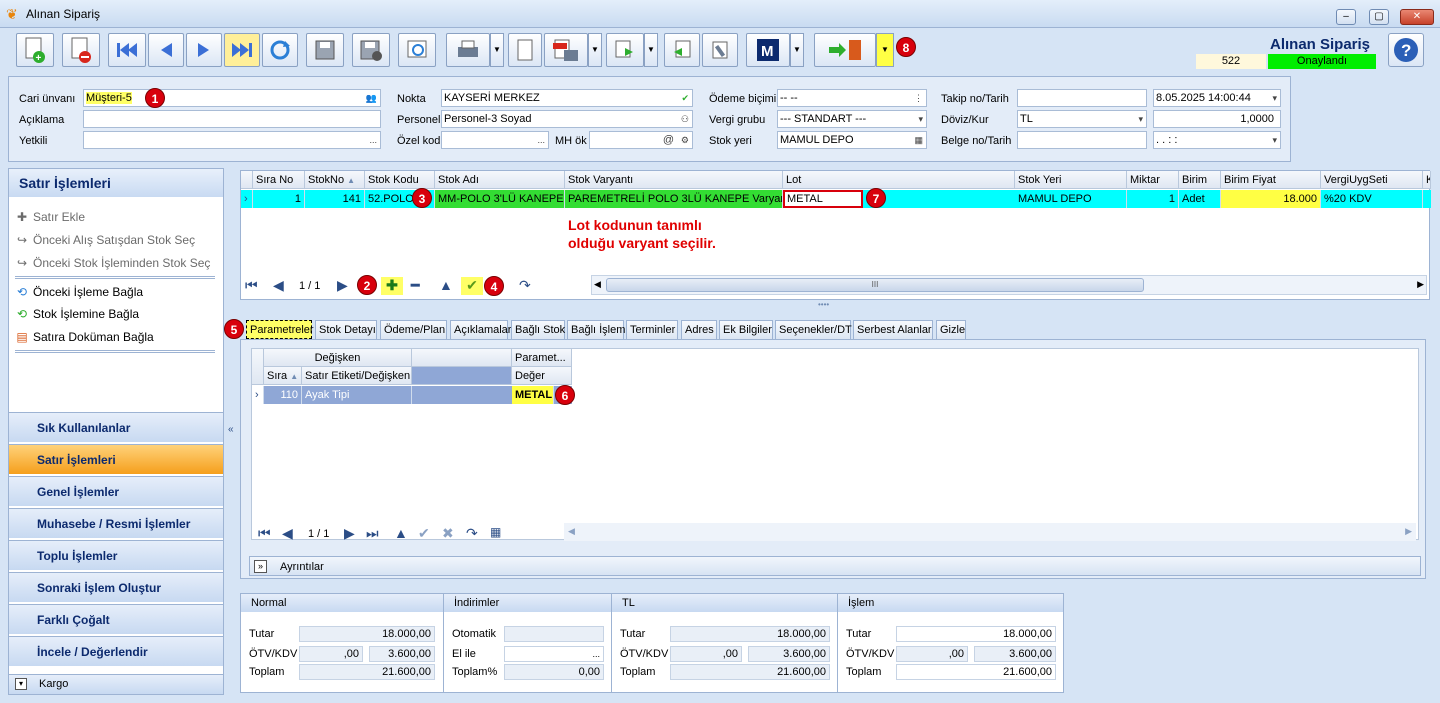 Image resolution: width=1440 pixels, height=703 pixels. I want to click on nav-satir-islemleri: Satır İşlemleri, so click(116, 459).